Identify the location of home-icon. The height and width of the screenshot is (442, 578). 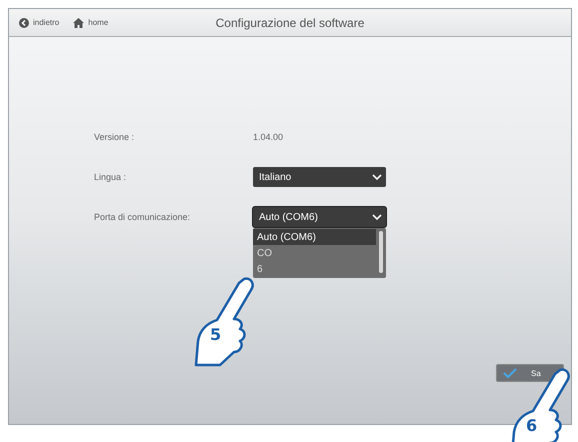
(78, 23).